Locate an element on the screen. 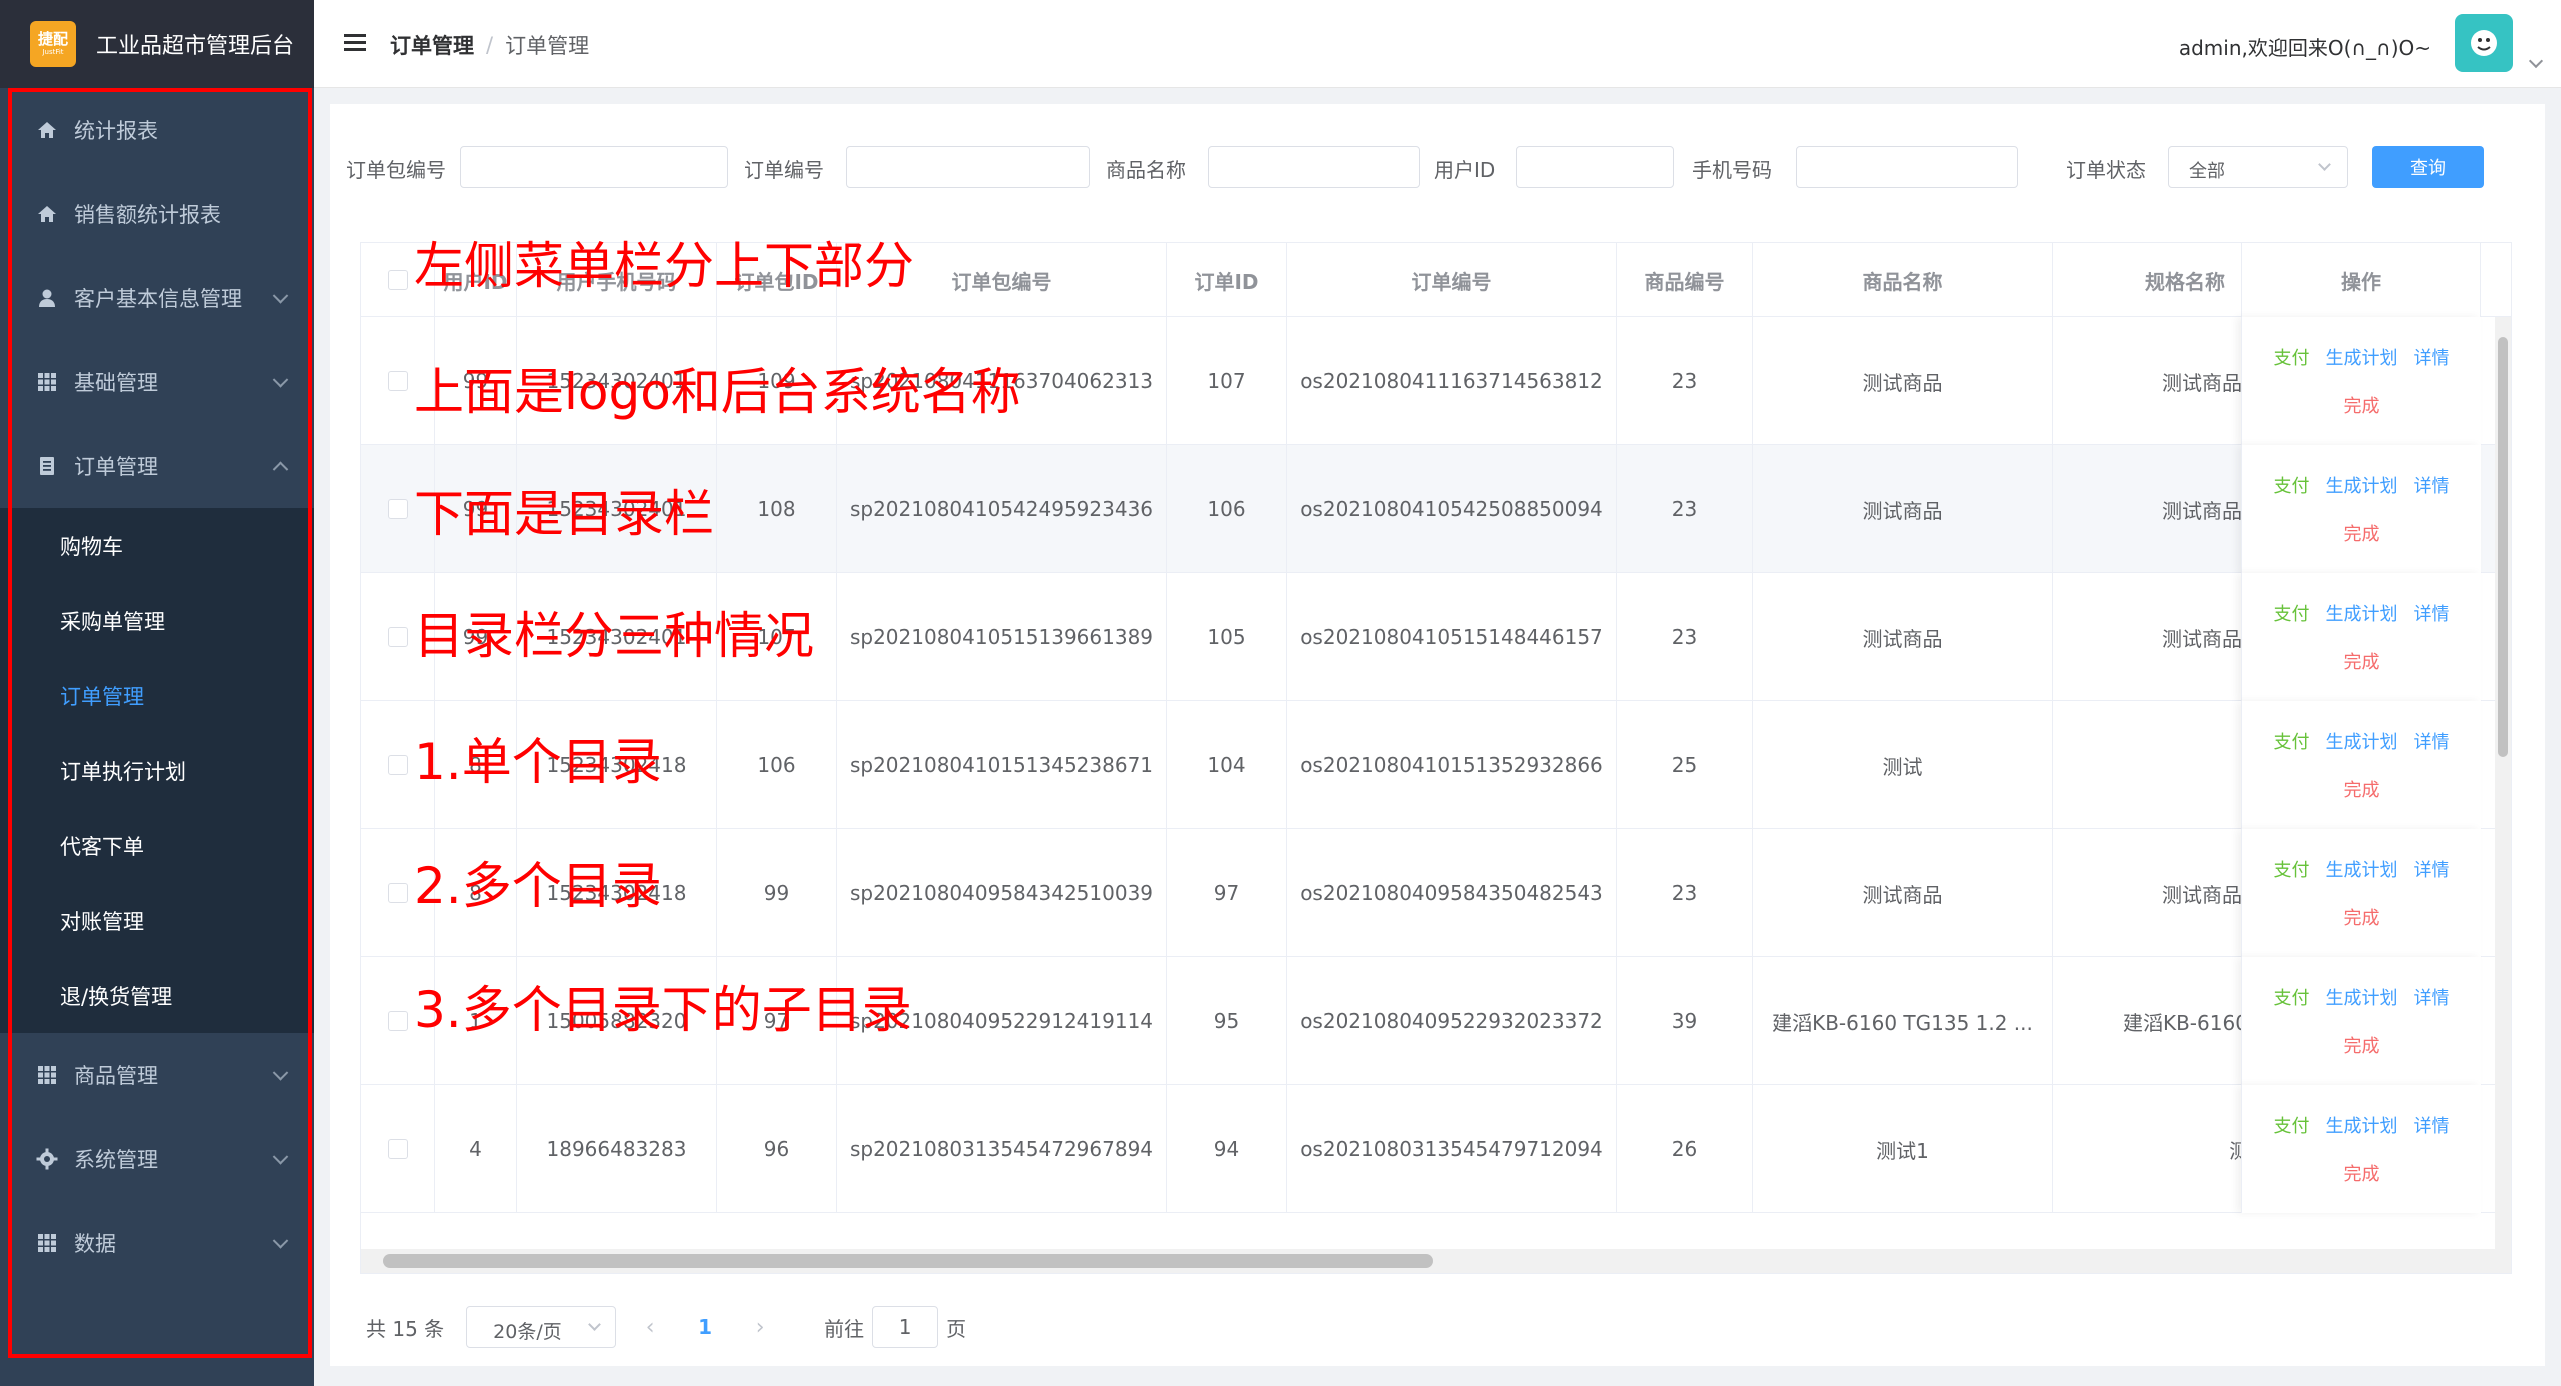  order-no-input is located at coordinates (968, 167).